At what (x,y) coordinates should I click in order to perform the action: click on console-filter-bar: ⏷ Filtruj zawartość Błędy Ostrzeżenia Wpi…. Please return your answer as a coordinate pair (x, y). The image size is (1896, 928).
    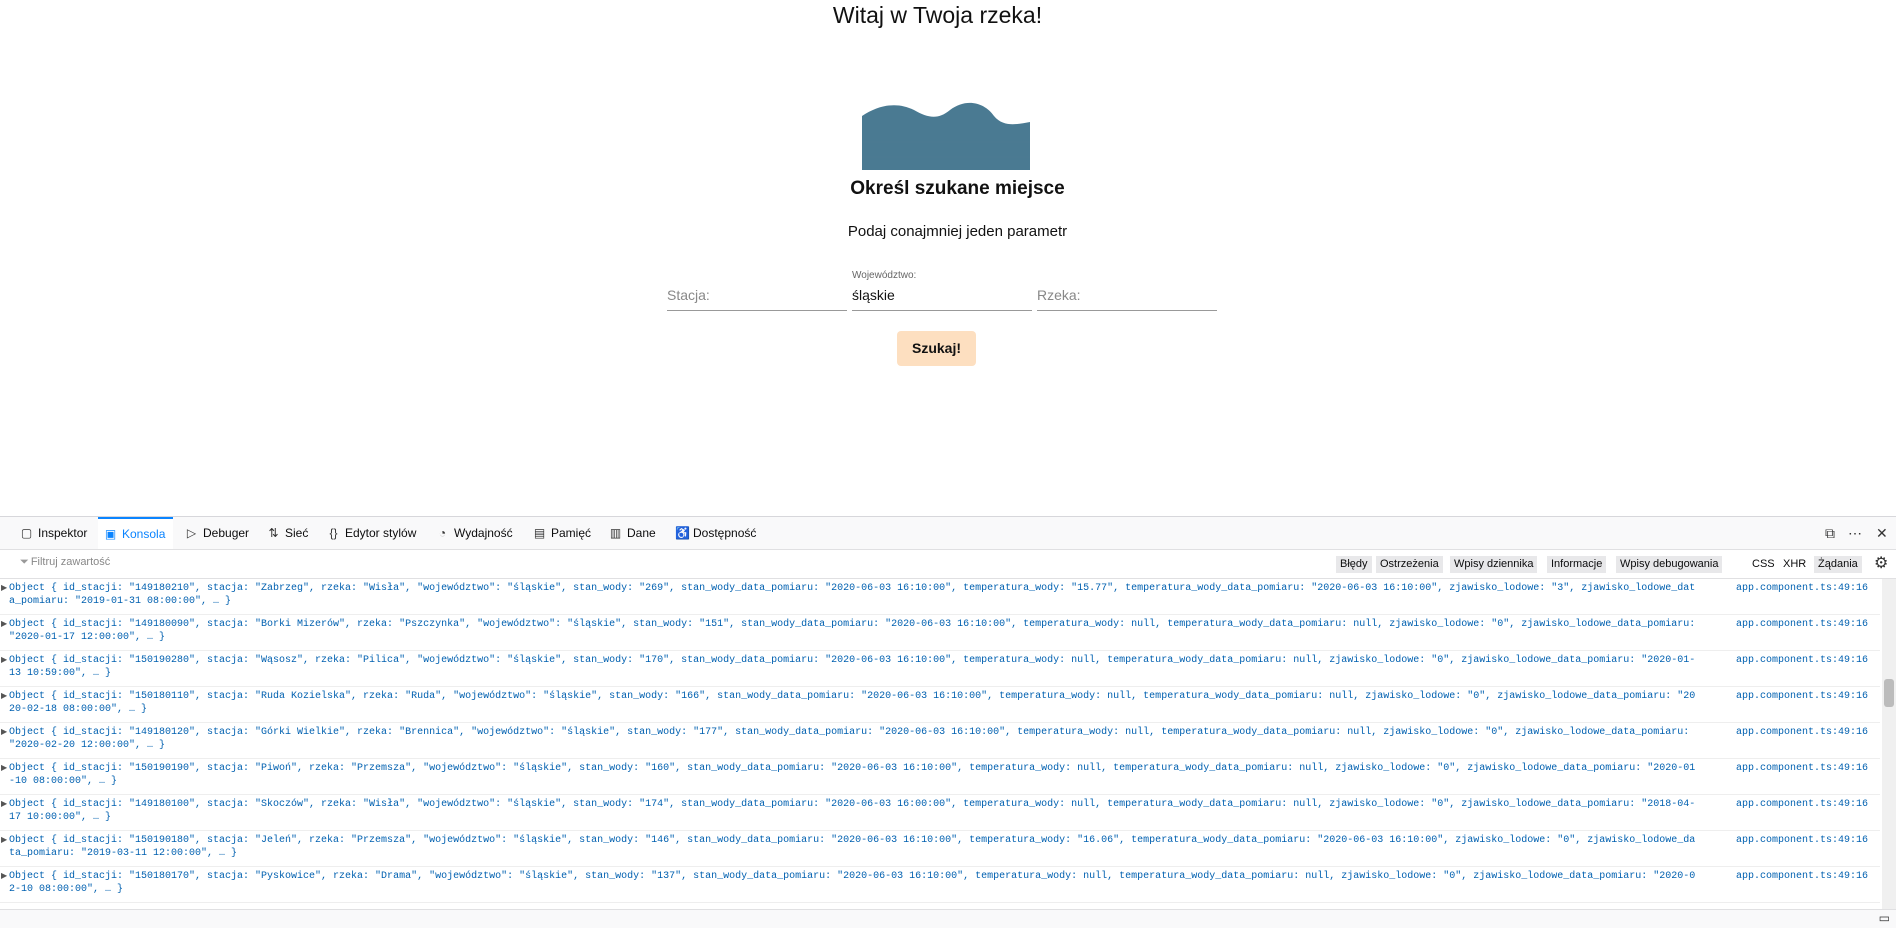
    Looking at the image, I should click on (948, 564).